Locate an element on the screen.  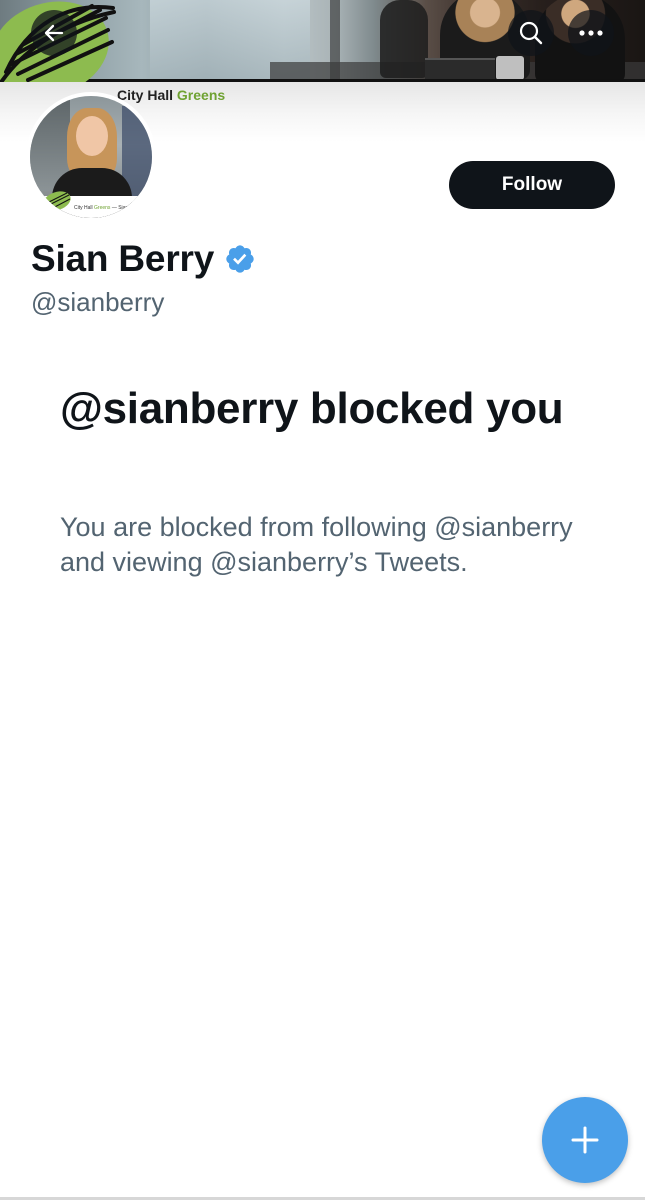
banner-chair is located at coordinates (404, 39).